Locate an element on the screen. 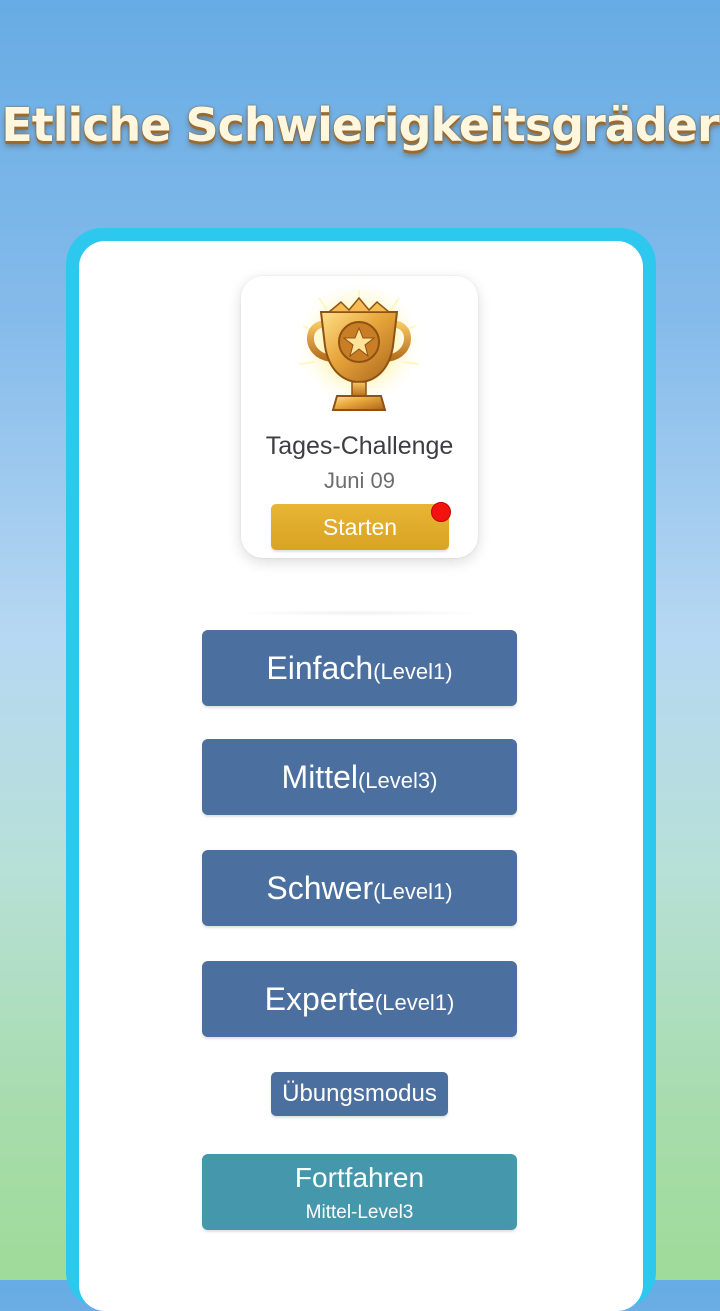 The image size is (720, 1311). difficulty-button-medium: Mittel(Level3) is located at coordinates (359, 777).